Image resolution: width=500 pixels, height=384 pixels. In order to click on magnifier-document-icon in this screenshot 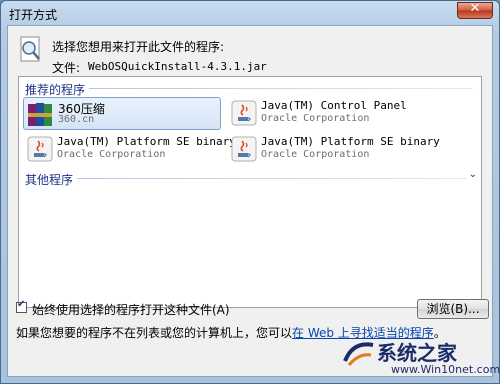, I will do `click(30, 49)`.